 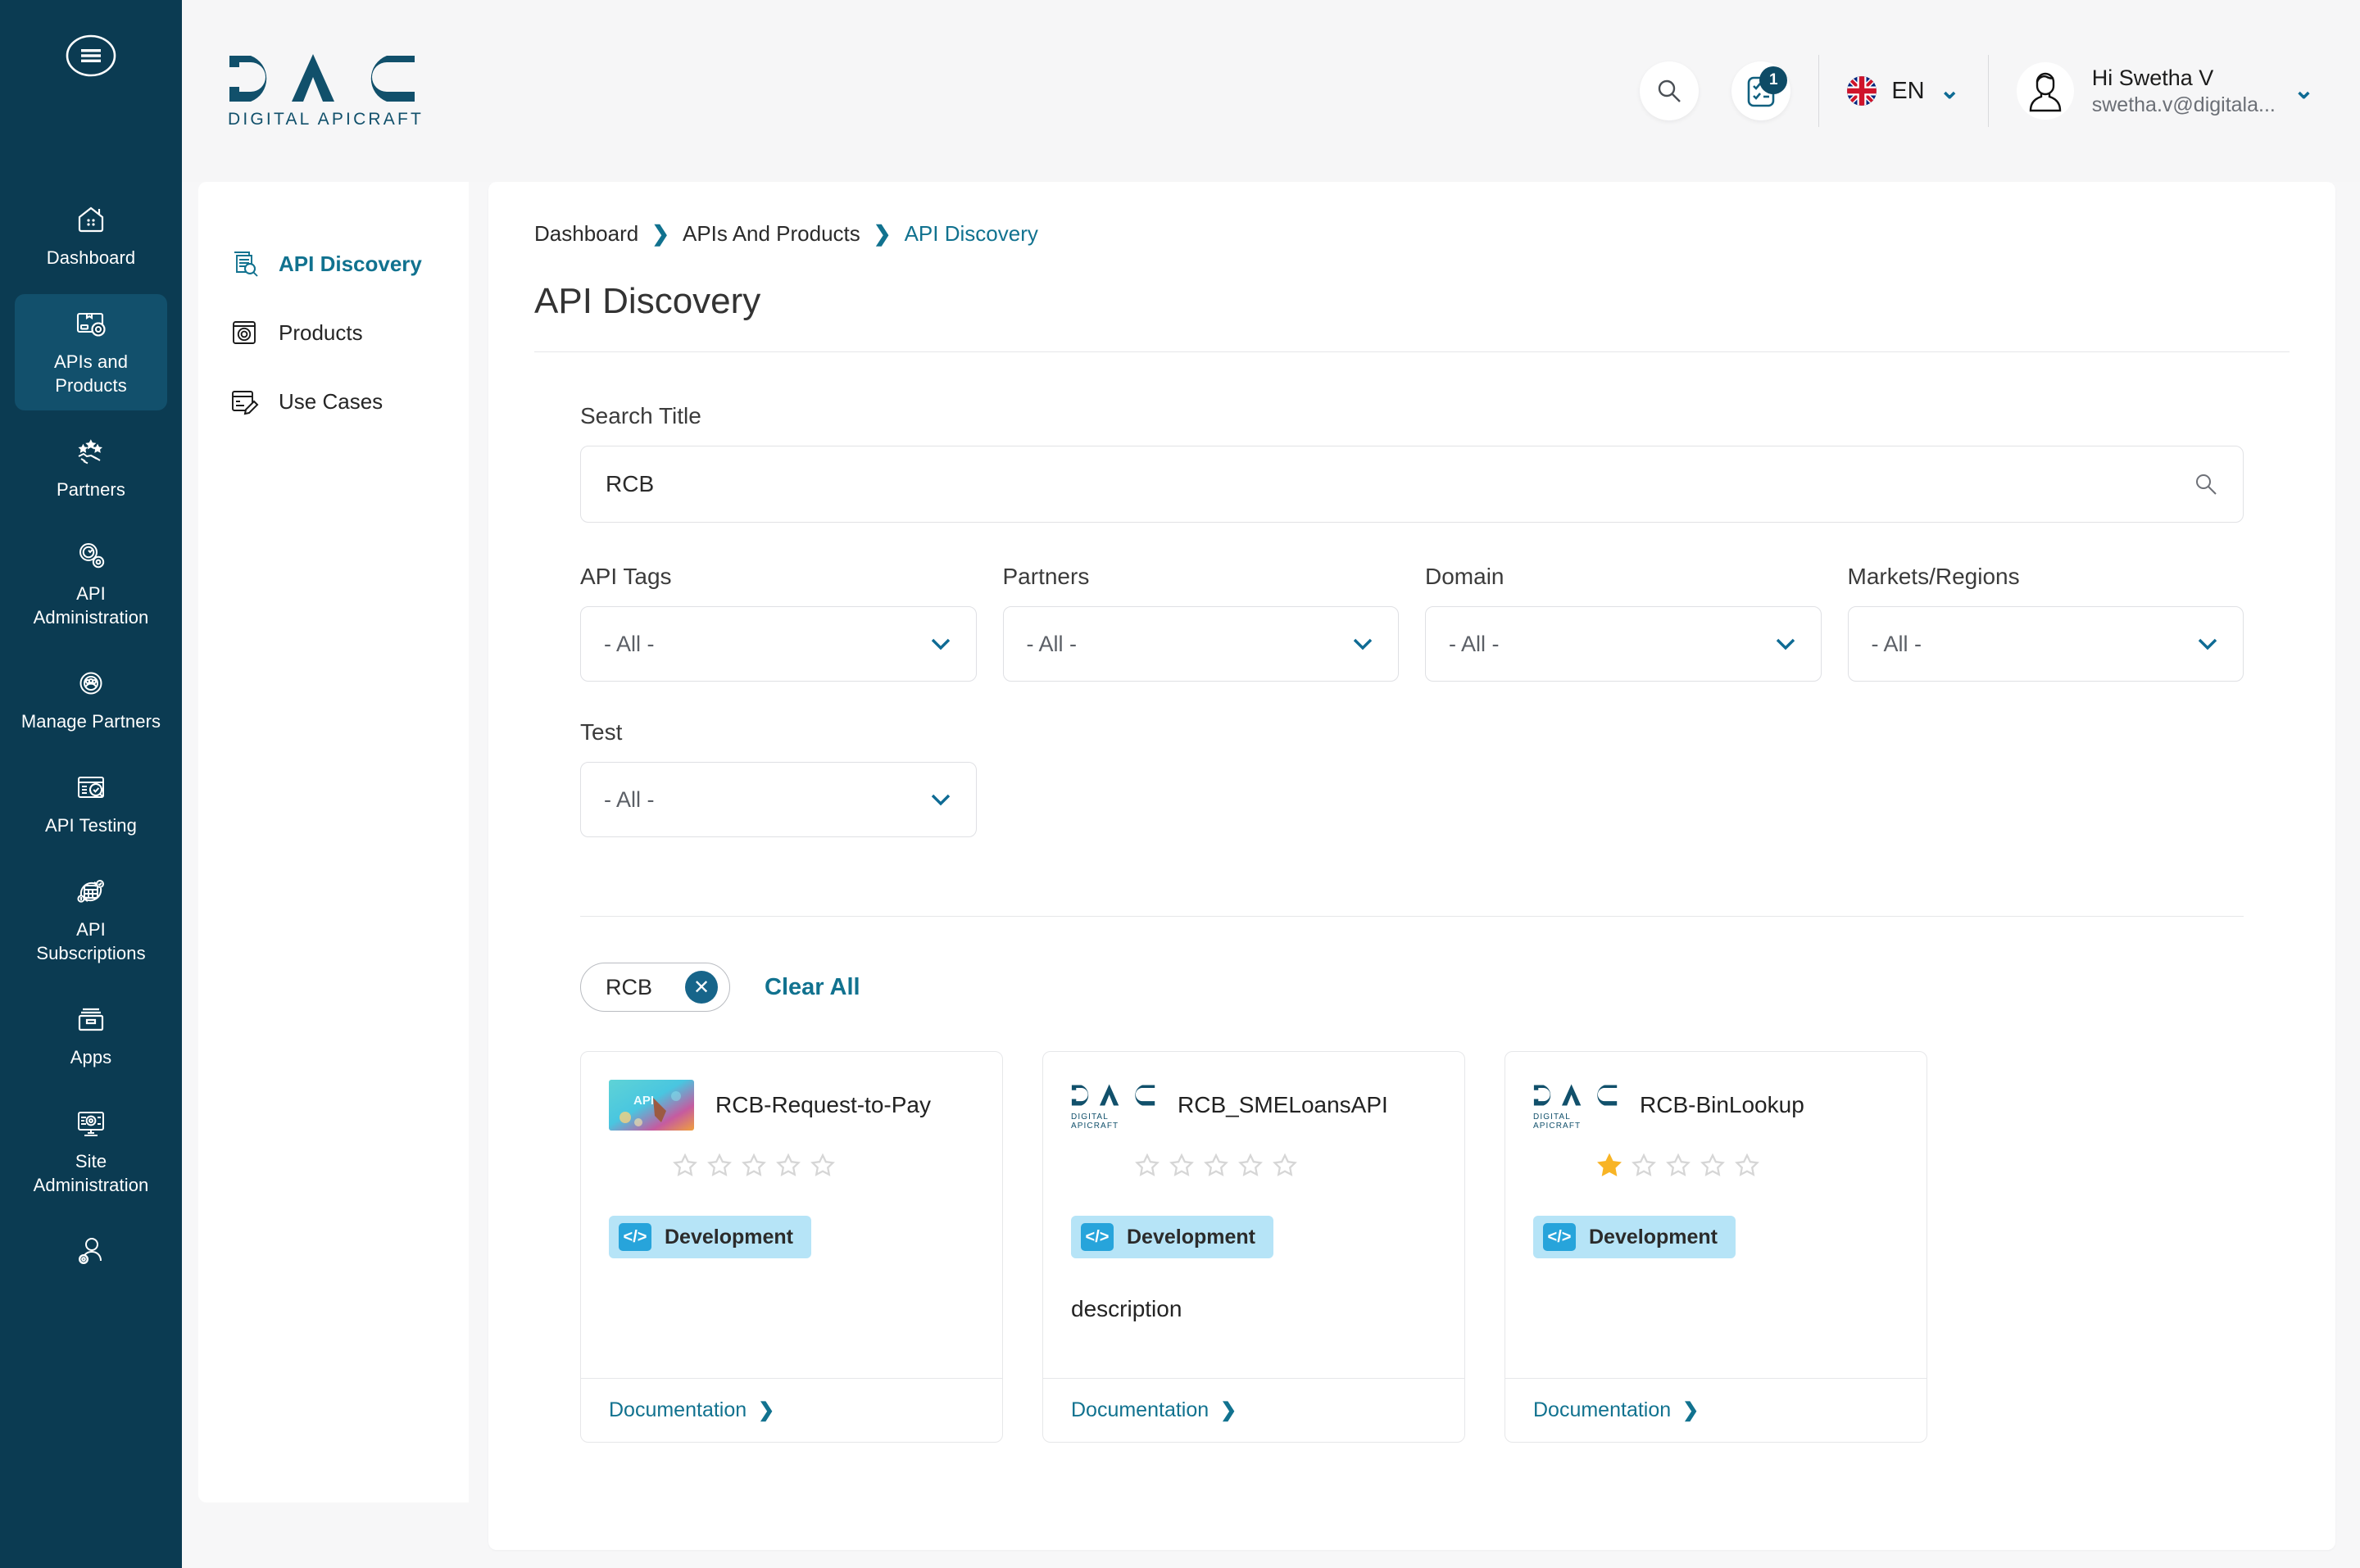 What do you see at coordinates (1774, 80) in the screenshot?
I see `notification-badge: 1` at bounding box center [1774, 80].